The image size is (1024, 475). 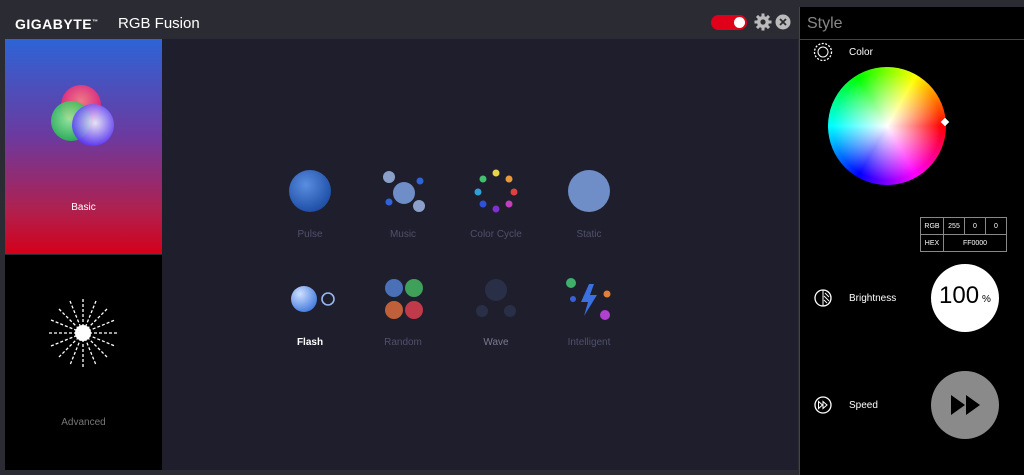 What do you see at coordinates (496, 342) in the screenshot?
I see `effect-label: Wave` at bounding box center [496, 342].